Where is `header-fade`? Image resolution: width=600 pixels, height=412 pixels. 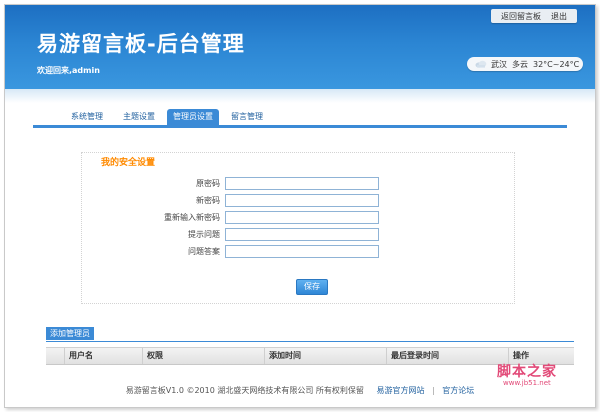
header-fade is located at coordinates (300, 96).